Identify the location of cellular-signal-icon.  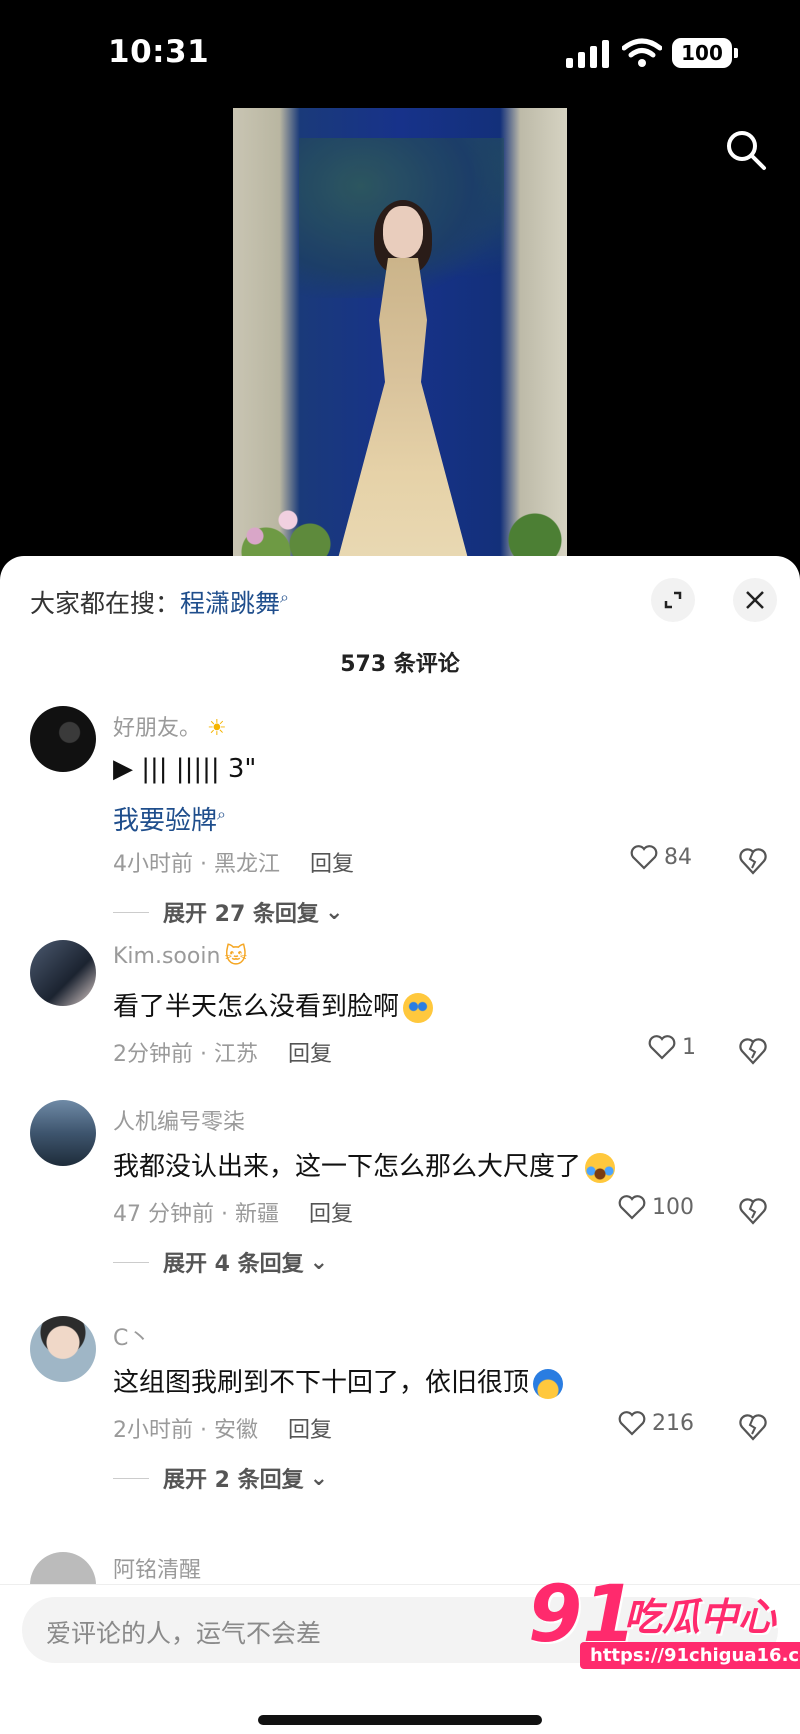
(587, 54).